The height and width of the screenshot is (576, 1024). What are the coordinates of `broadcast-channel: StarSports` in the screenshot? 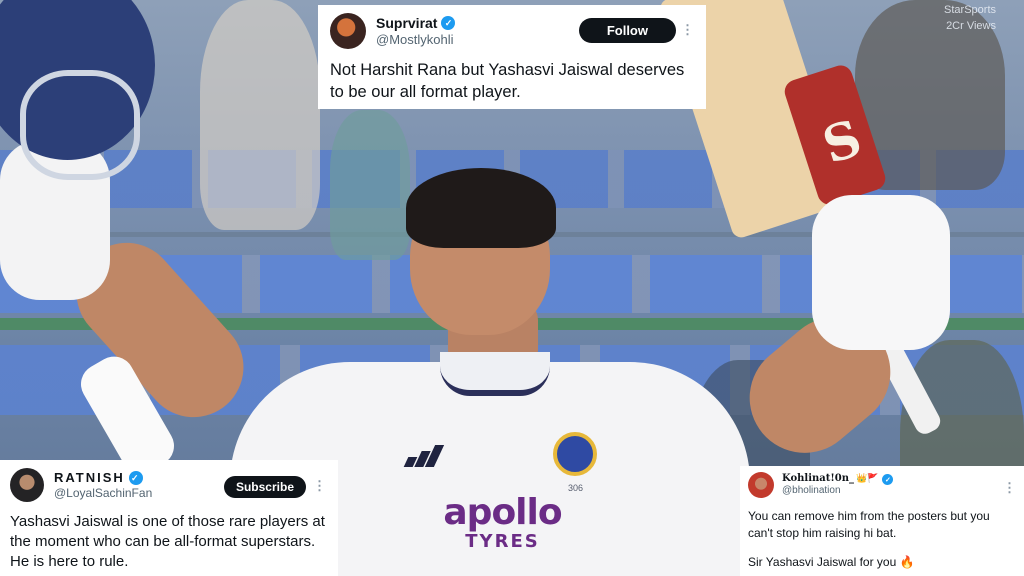 It's located at (970, 10).